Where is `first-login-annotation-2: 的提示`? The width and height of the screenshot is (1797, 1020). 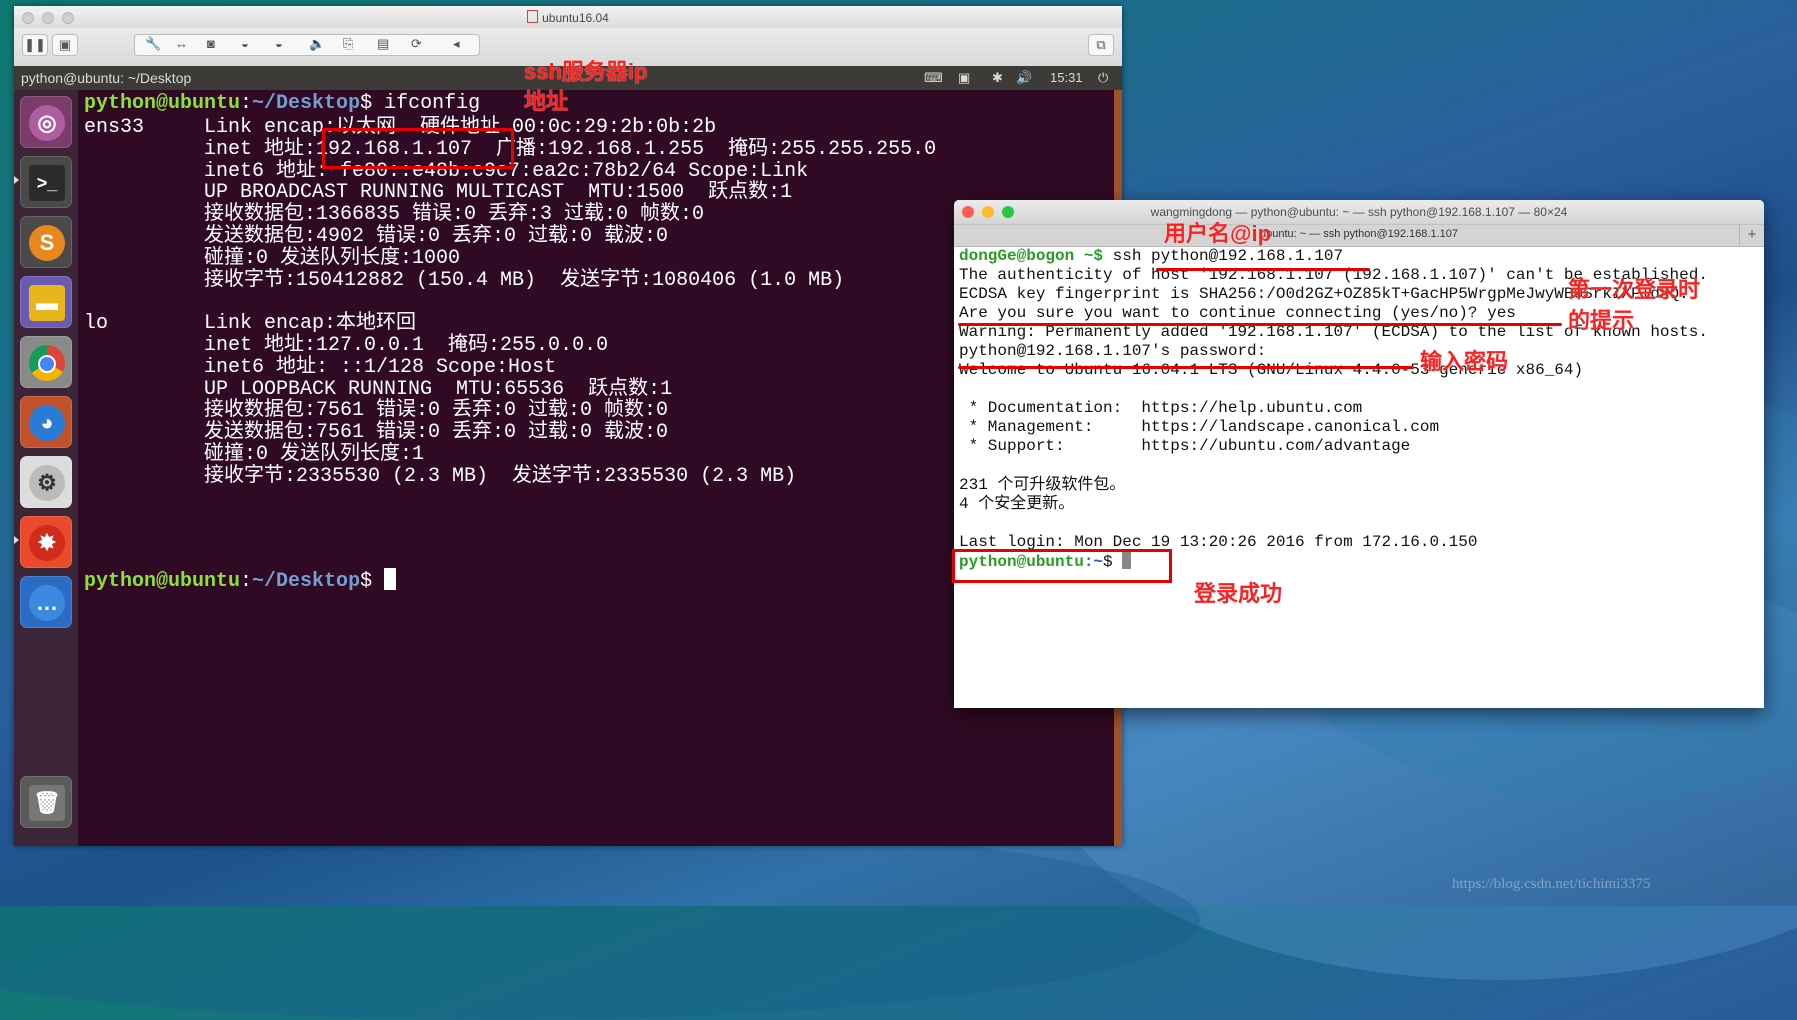 first-login-annotation-2: 的提示 is located at coordinates (1601, 320).